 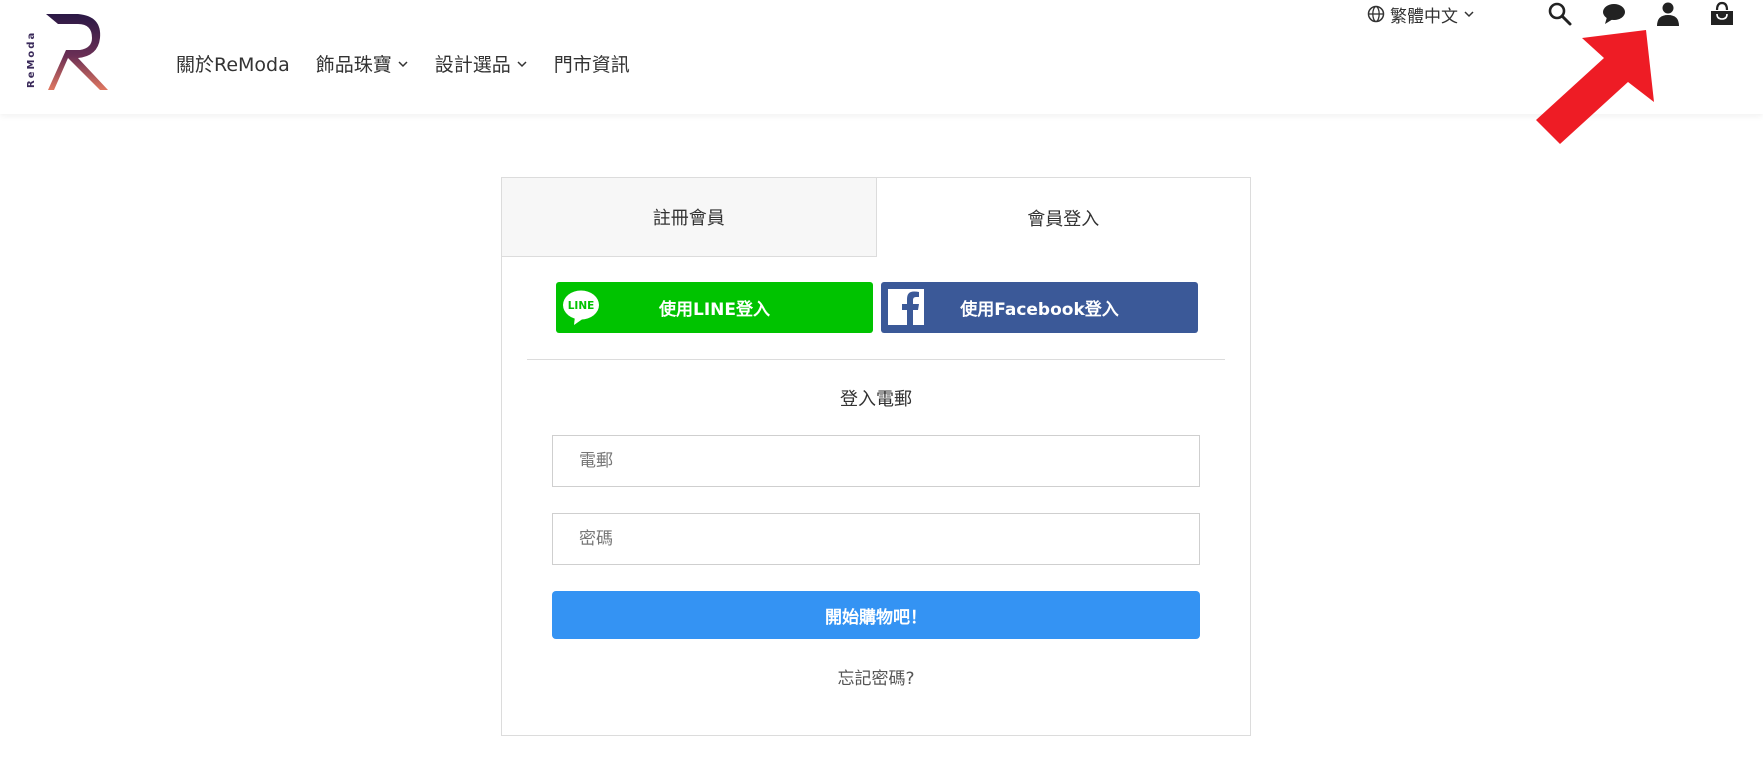 What do you see at coordinates (689, 217) in the screenshot?
I see `tab-register: 註冊會員` at bounding box center [689, 217].